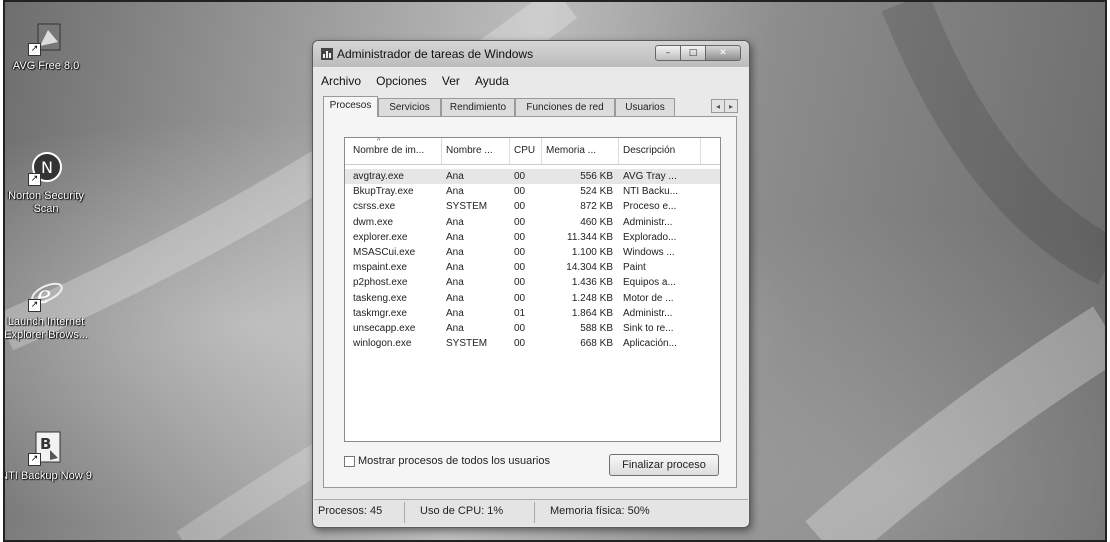  I want to click on menu-ayuda: Ayuda, so click(492, 81).